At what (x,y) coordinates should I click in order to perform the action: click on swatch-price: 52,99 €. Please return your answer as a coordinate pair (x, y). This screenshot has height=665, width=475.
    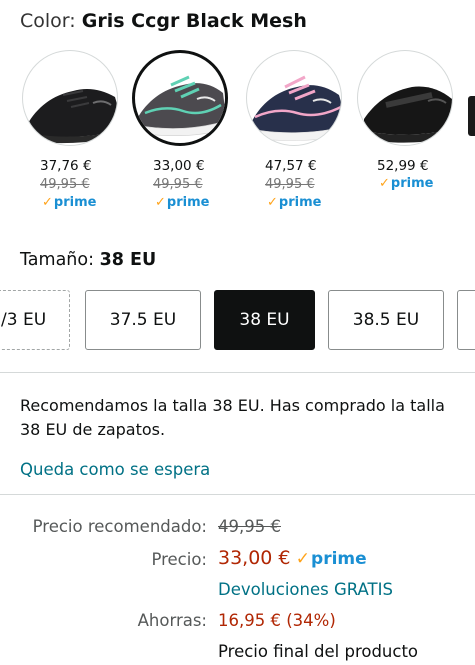
    Looking at the image, I should click on (403, 166).